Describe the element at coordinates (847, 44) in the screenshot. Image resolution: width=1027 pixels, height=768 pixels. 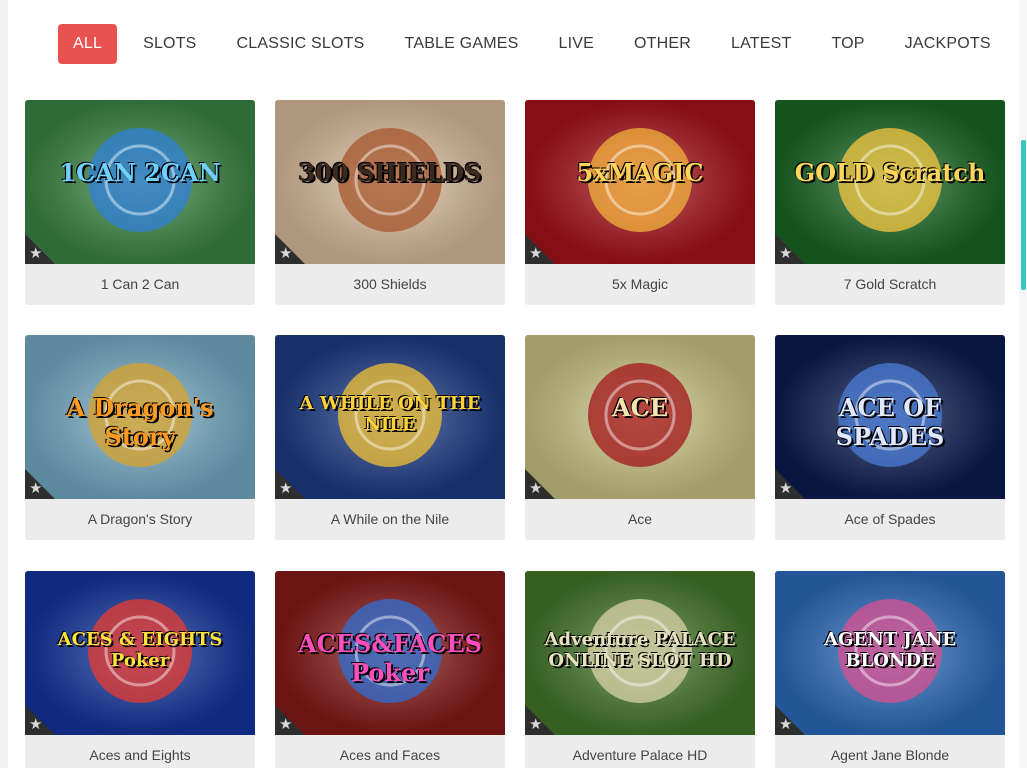
I see `nav-tab-top: TOP` at that location.